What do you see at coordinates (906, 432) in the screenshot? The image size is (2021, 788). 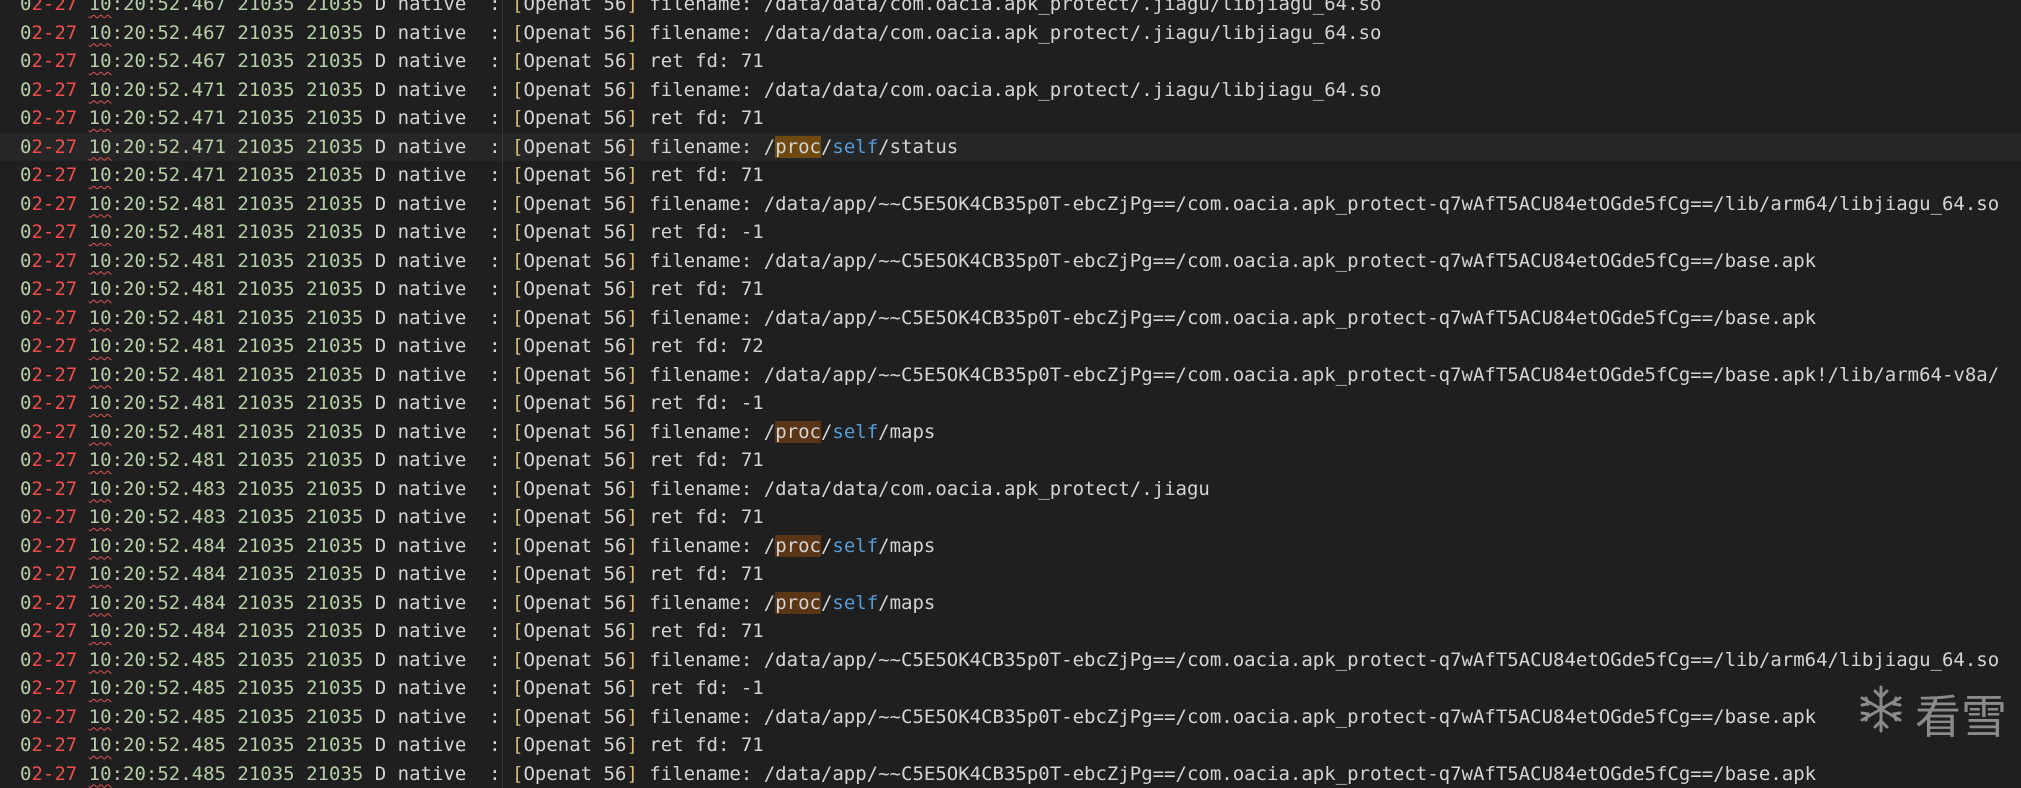 I see `path-suffix: /maps` at bounding box center [906, 432].